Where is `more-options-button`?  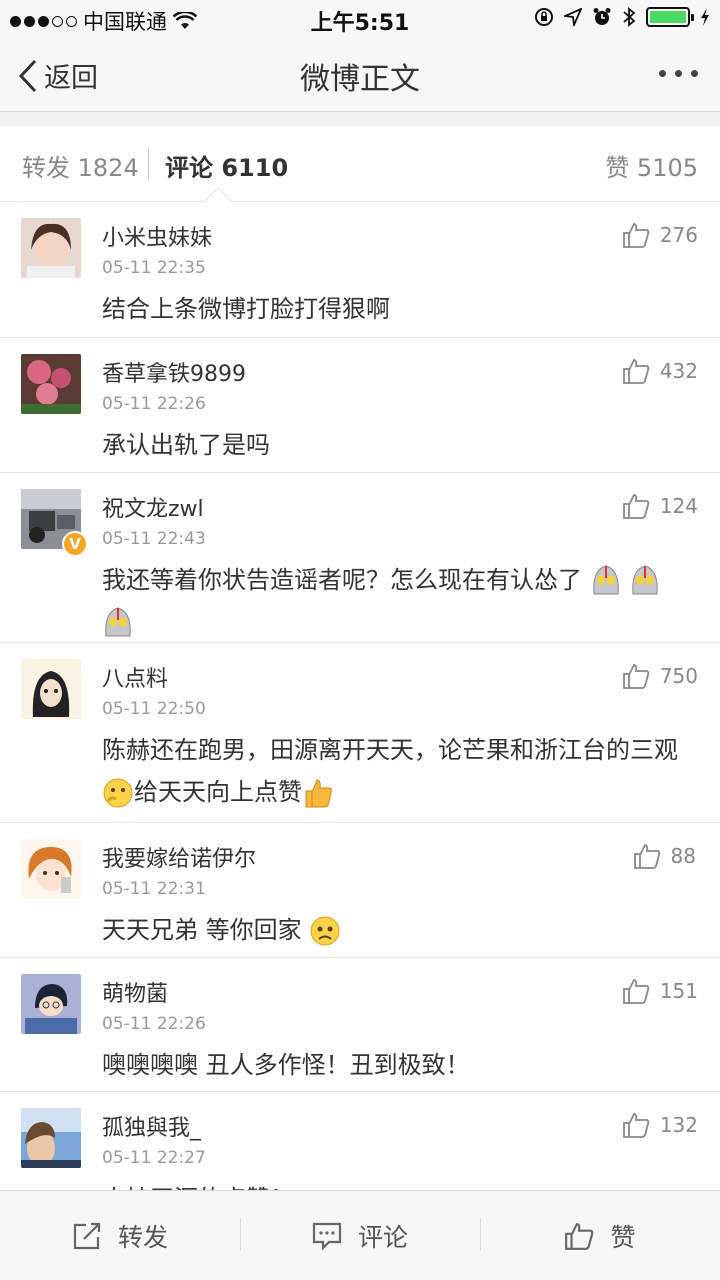
more-options-button is located at coordinates (678, 73).